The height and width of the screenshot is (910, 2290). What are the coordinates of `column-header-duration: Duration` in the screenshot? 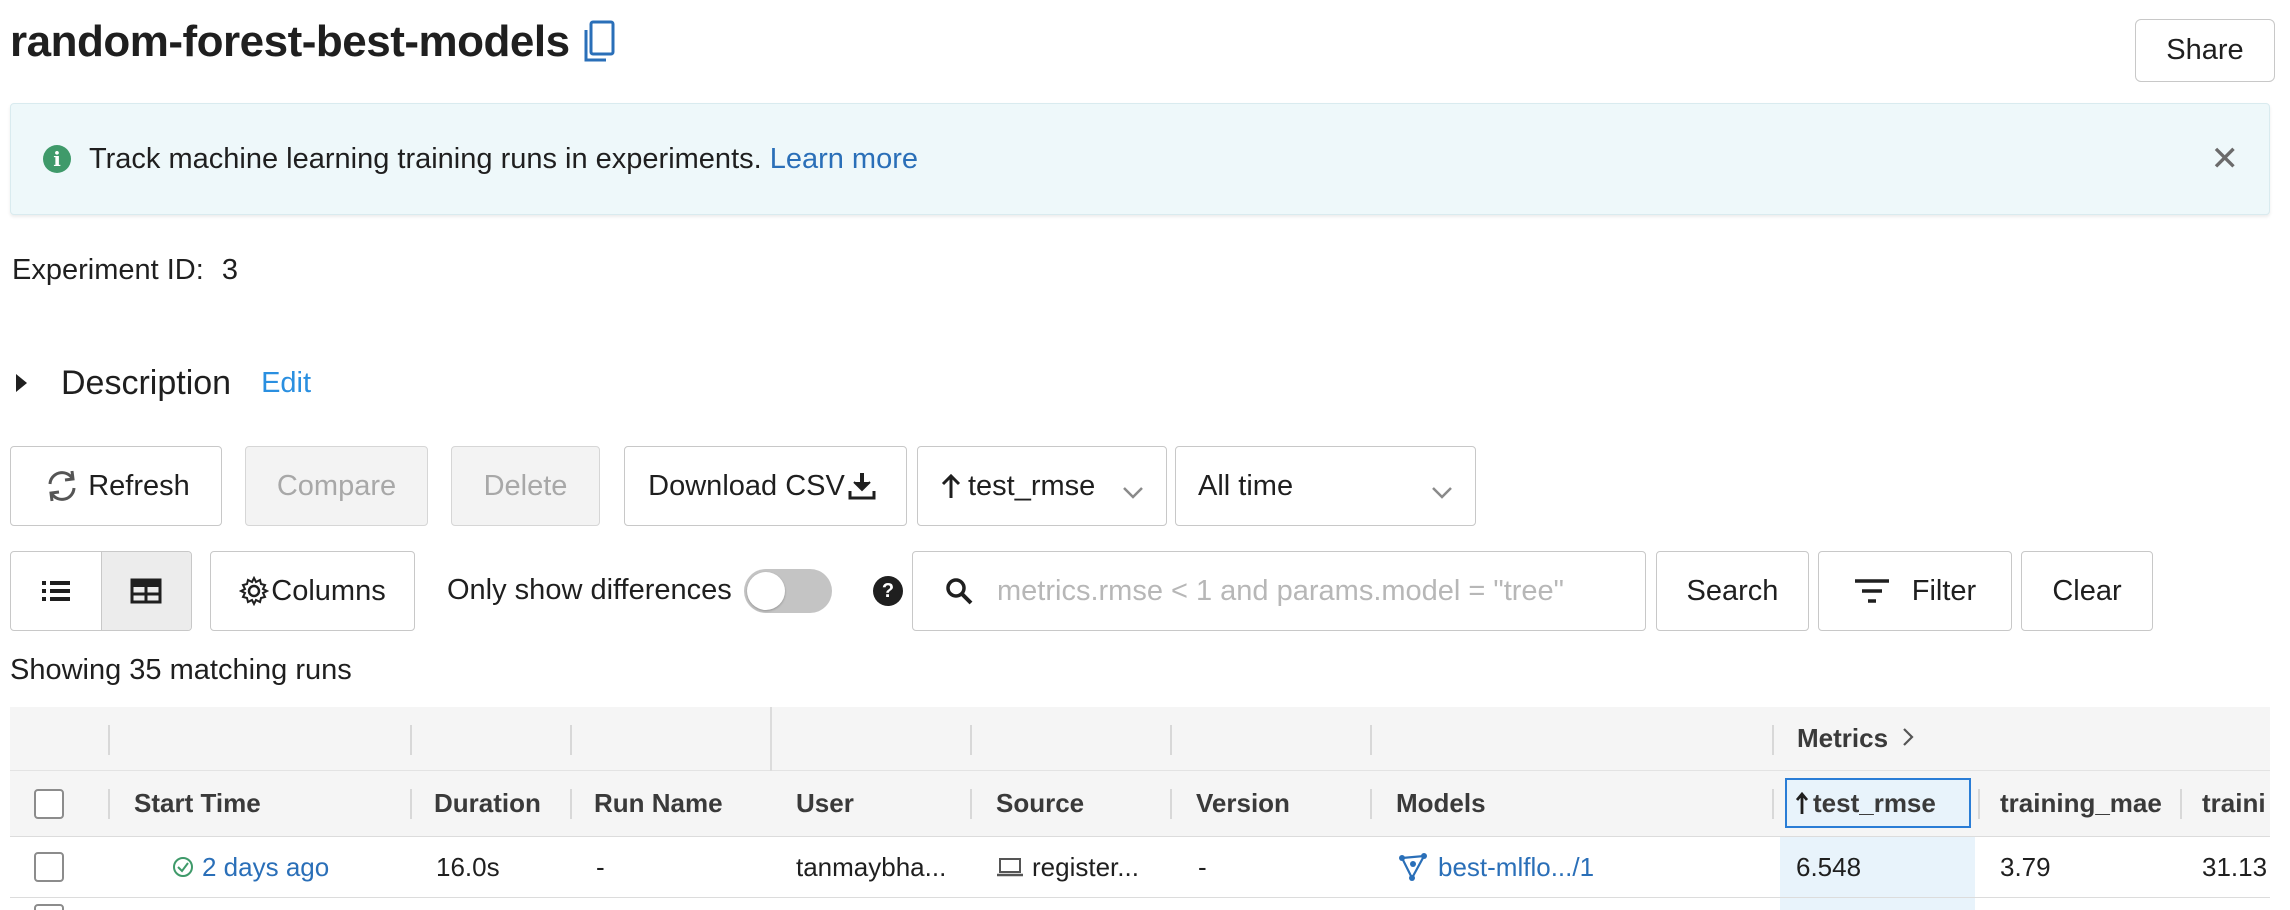 It's located at (487, 803).